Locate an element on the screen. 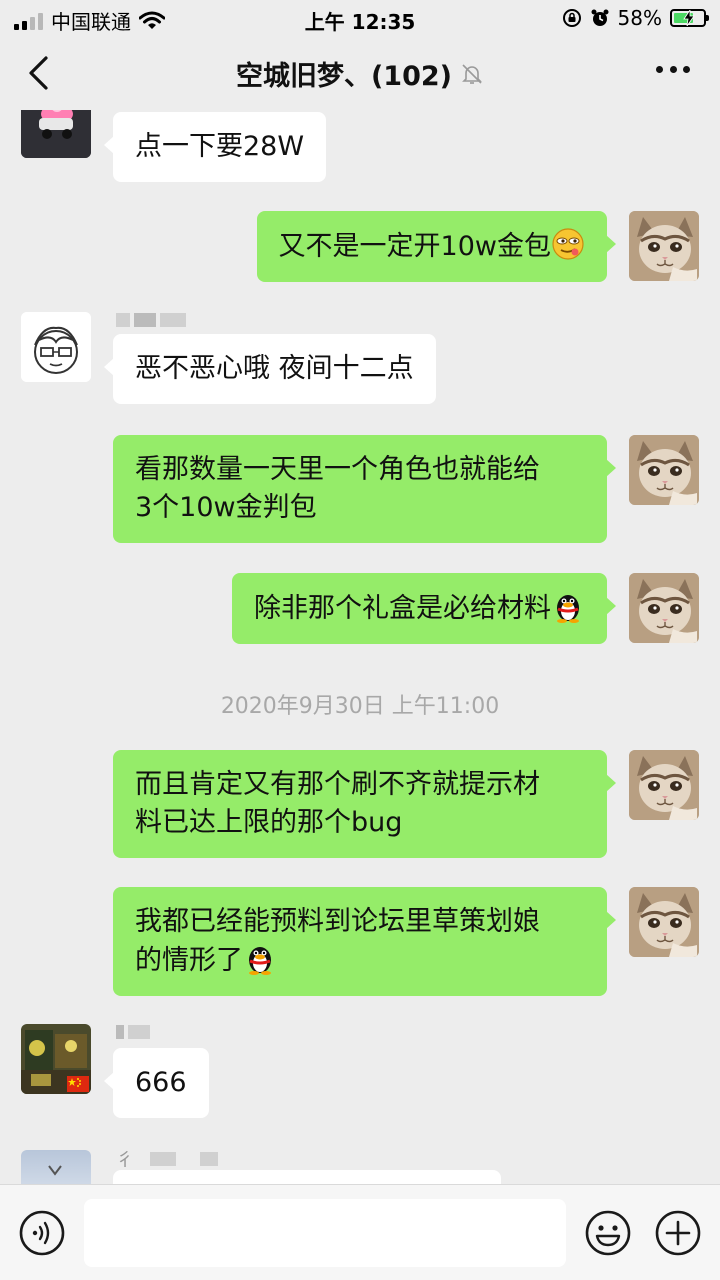 The width and height of the screenshot is (720, 1280). chat-title: 空城旧梦、(102) is located at coordinates (344, 73).